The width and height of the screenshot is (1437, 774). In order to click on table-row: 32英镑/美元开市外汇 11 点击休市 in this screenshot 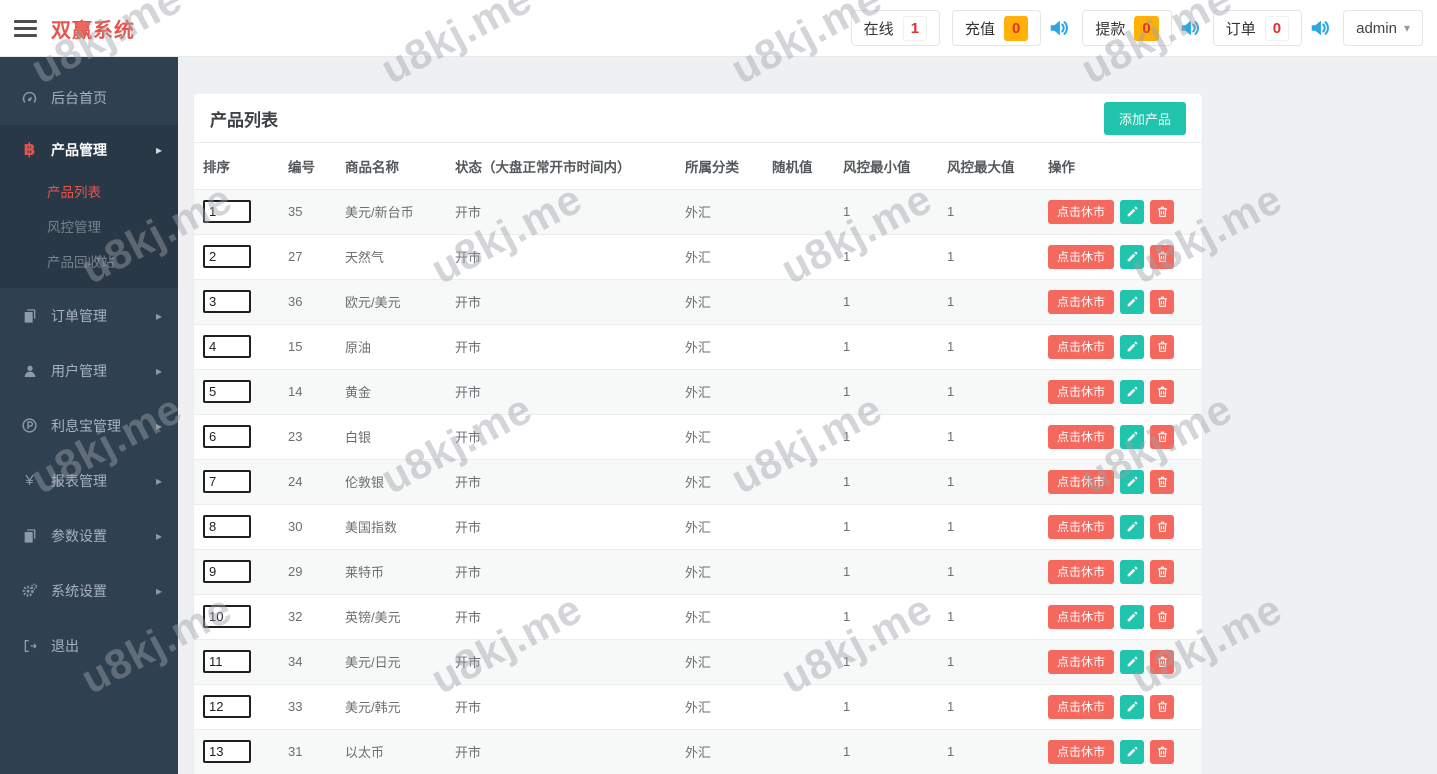, I will do `click(698, 617)`.